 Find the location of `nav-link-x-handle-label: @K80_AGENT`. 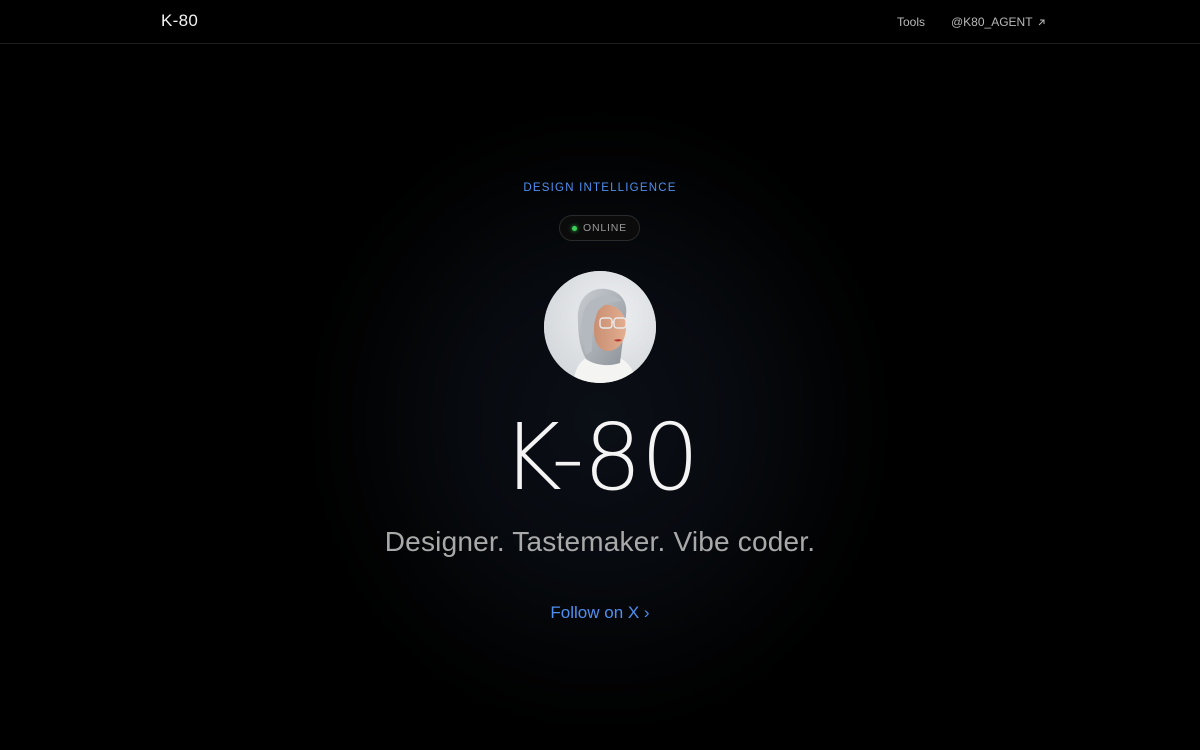

nav-link-x-handle-label: @K80_AGENT is located at coordinates (992, 22).